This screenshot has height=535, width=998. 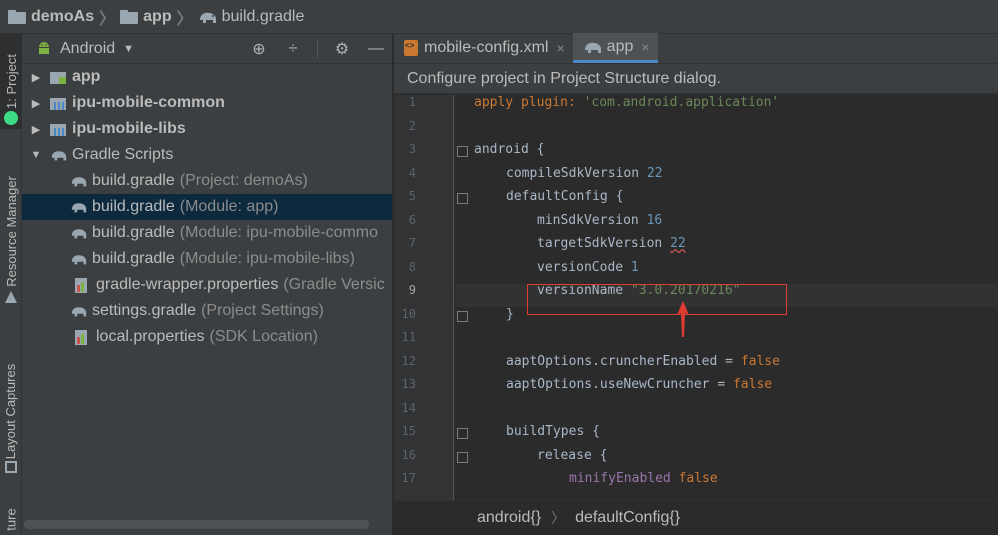 What do you see at coordinates (412, 219) in the screenshot?
I see `line-number: 6` at bounding box center [412, 219].